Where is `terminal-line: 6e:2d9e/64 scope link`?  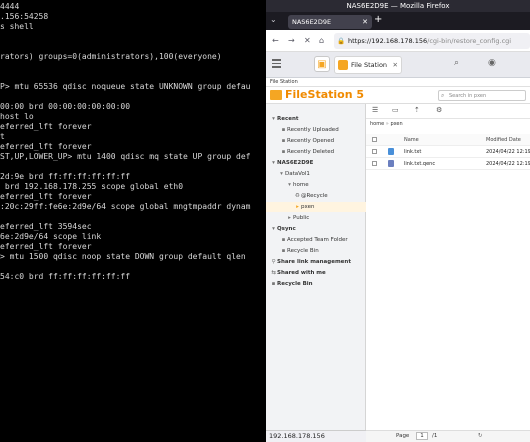 terminal-line: 6e:2d9e/64 scope link is located at coordinates (51, 236).